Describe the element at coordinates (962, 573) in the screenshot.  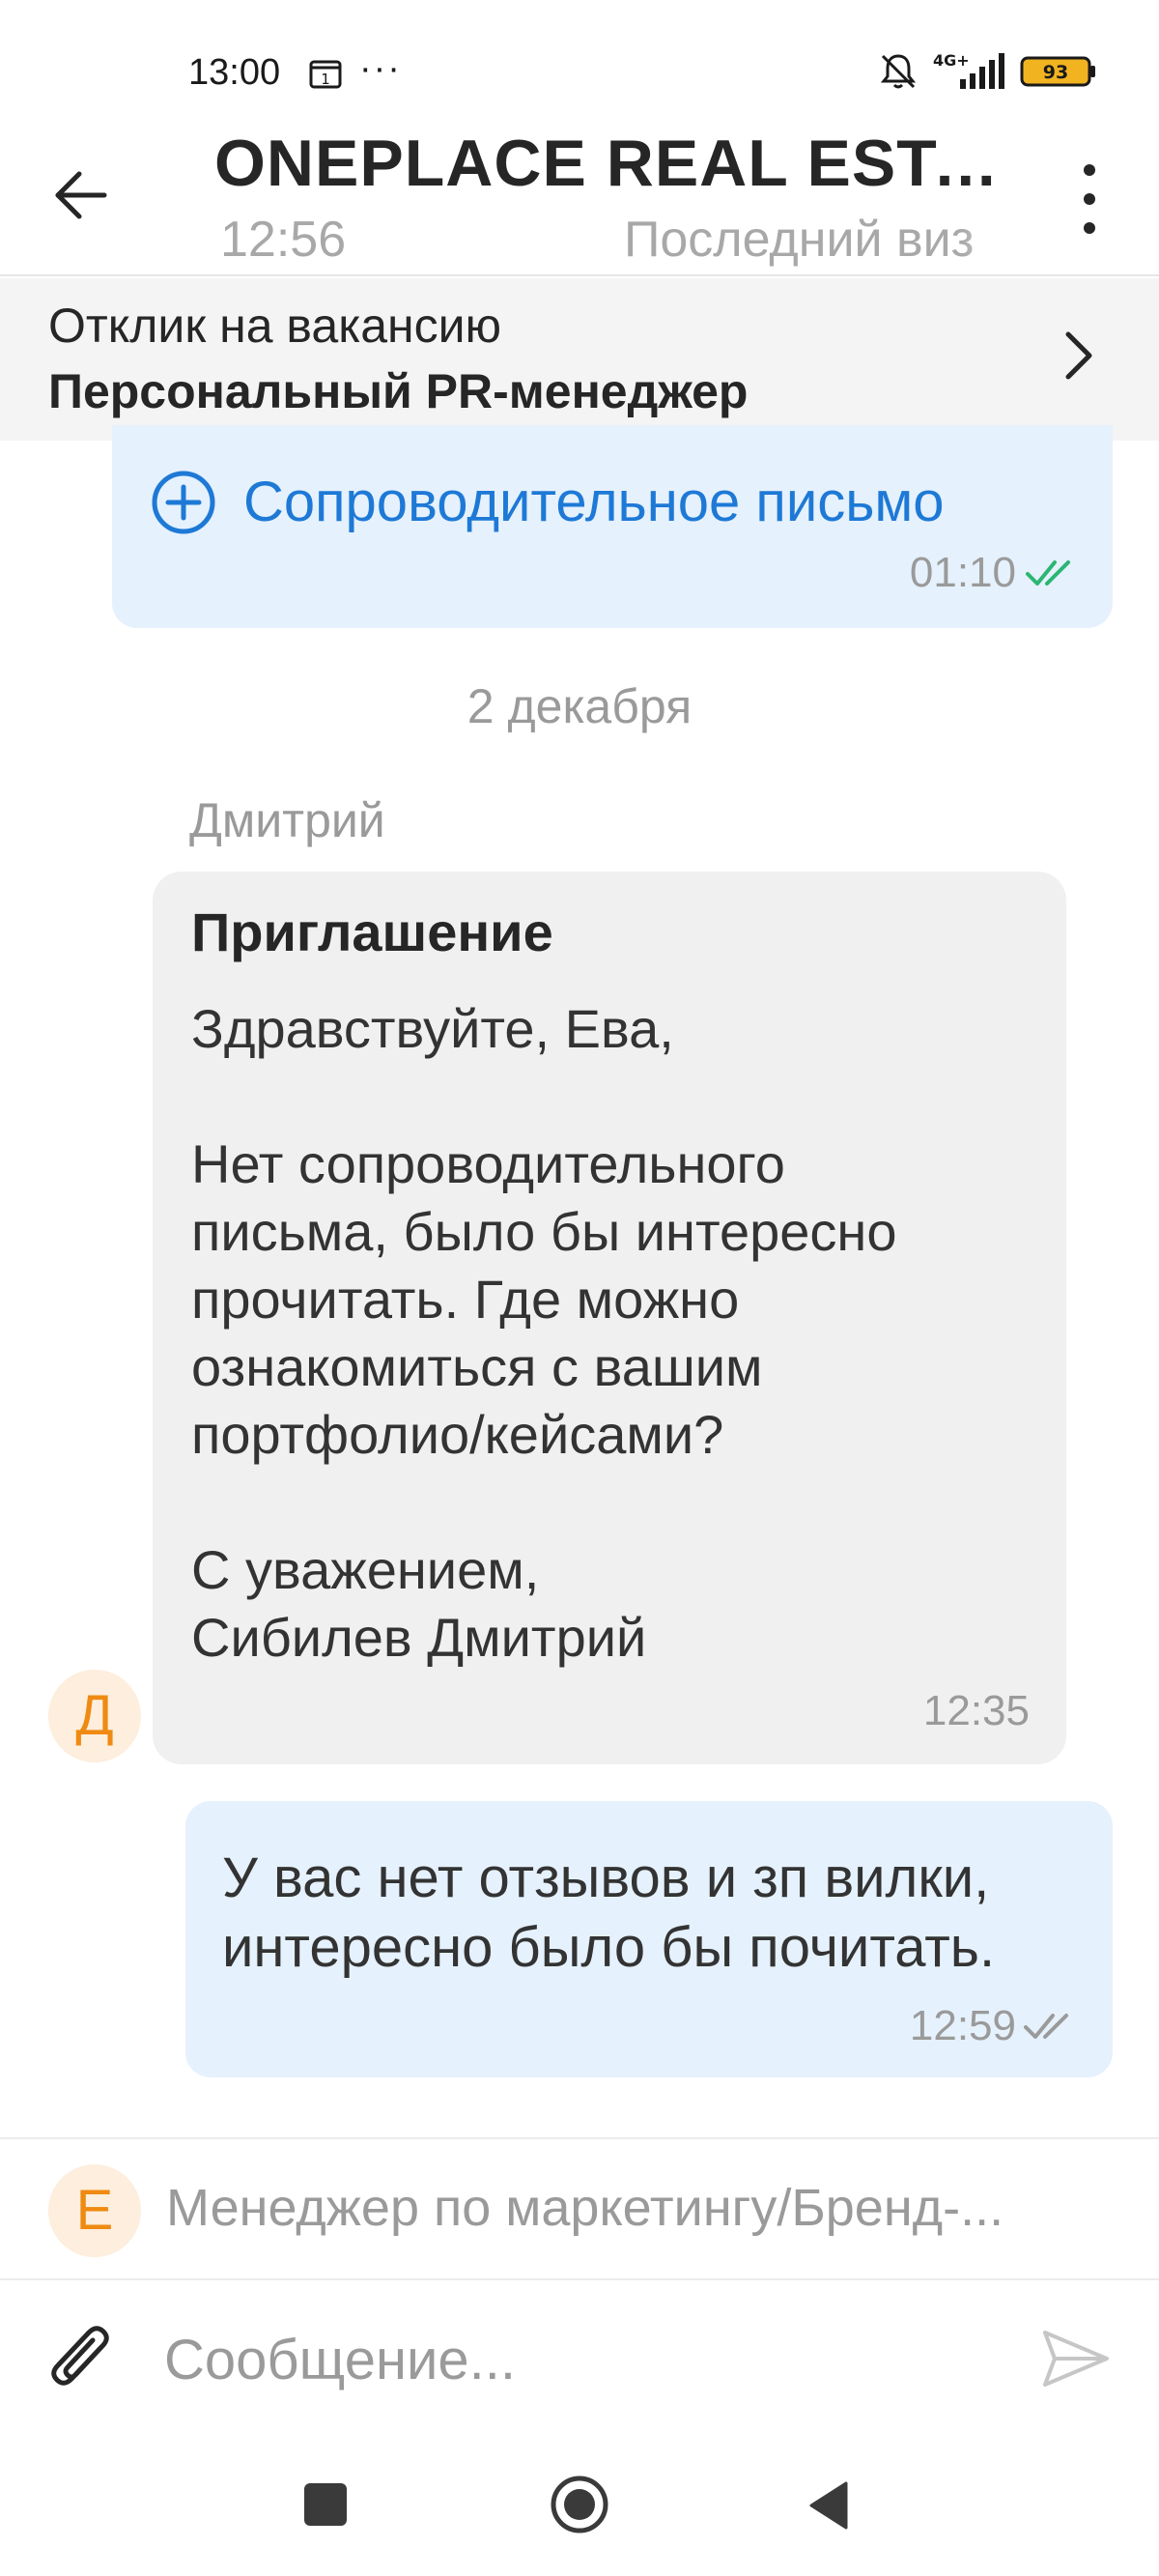
I see `message-time: 01:10` at that location.